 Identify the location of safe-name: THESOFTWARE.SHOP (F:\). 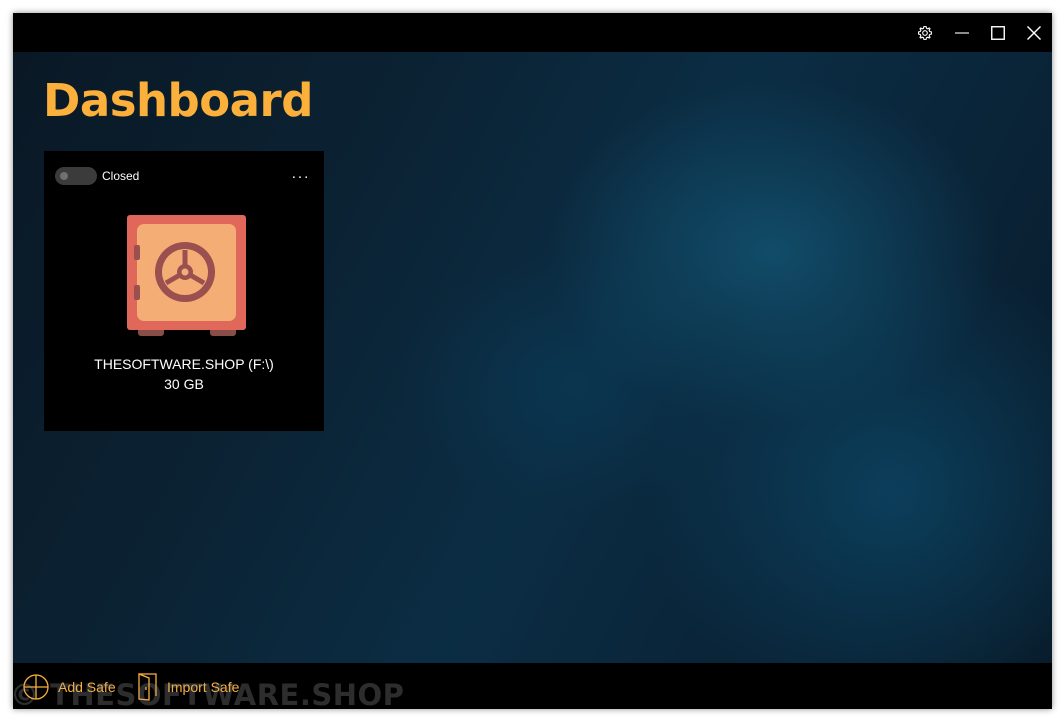
(184, 364).